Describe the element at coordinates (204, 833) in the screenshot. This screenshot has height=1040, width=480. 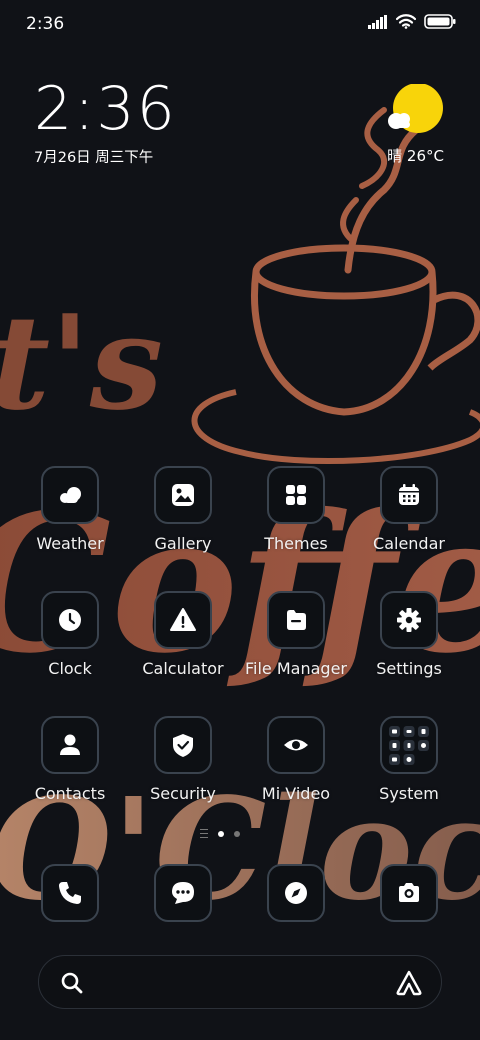
I see `app-drawer-indicator` at that location.